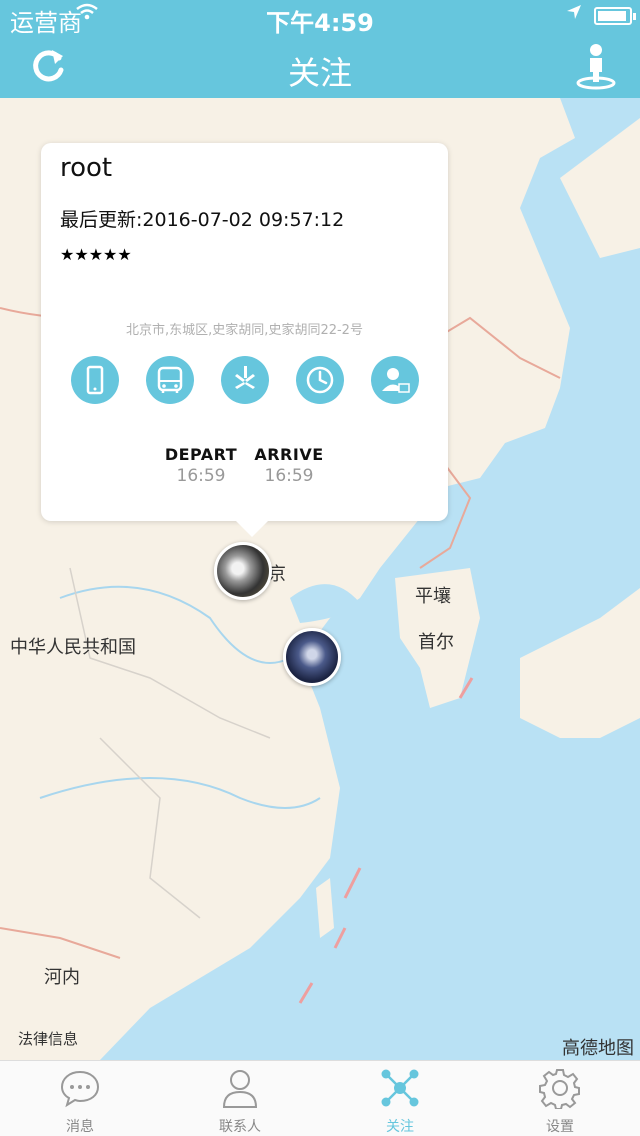 Image resolution: width=640 pixels, height=1136 pixels. Describe the element at coordinates (201, 454) in the screenshot. I see `depart-label: DEPART` at that location.